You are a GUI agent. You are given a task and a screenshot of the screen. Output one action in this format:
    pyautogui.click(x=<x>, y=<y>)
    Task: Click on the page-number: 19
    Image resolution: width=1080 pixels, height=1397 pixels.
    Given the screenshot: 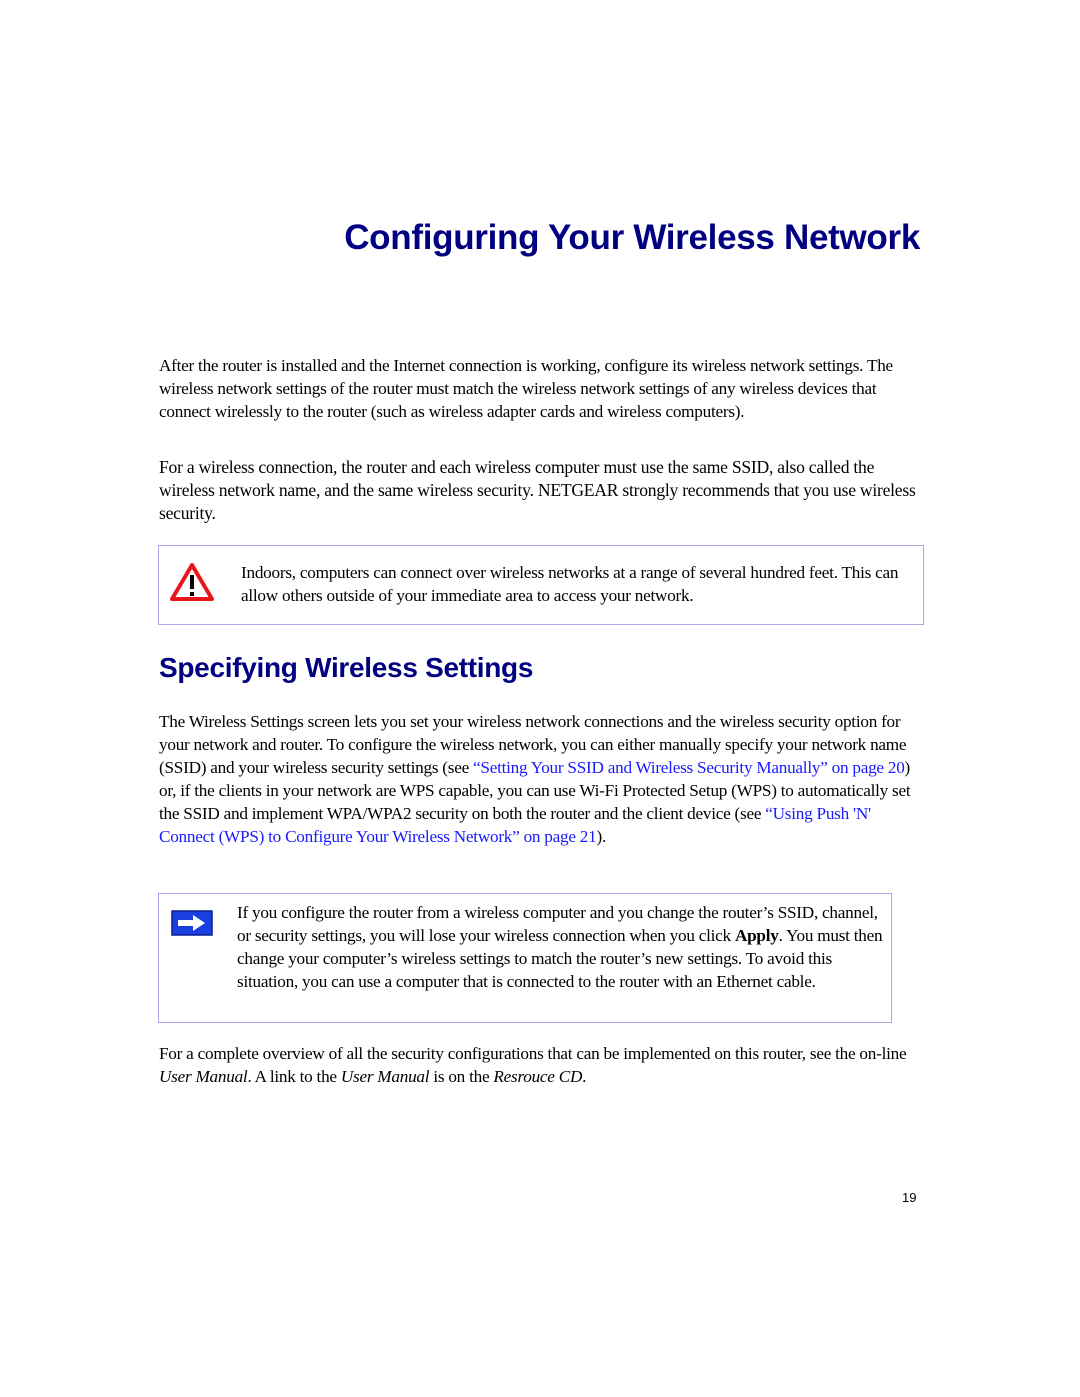 What is the action you would take?
    pyautogui.click(x=909, y=1197)
    